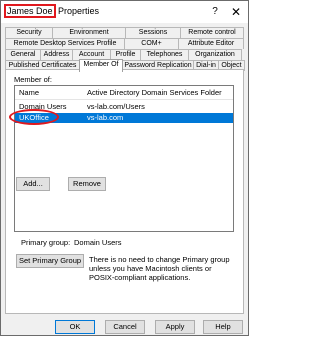 This screenshot has width=320, height=338. I want to click on member-of-label: Member of:, so click(33, 79).